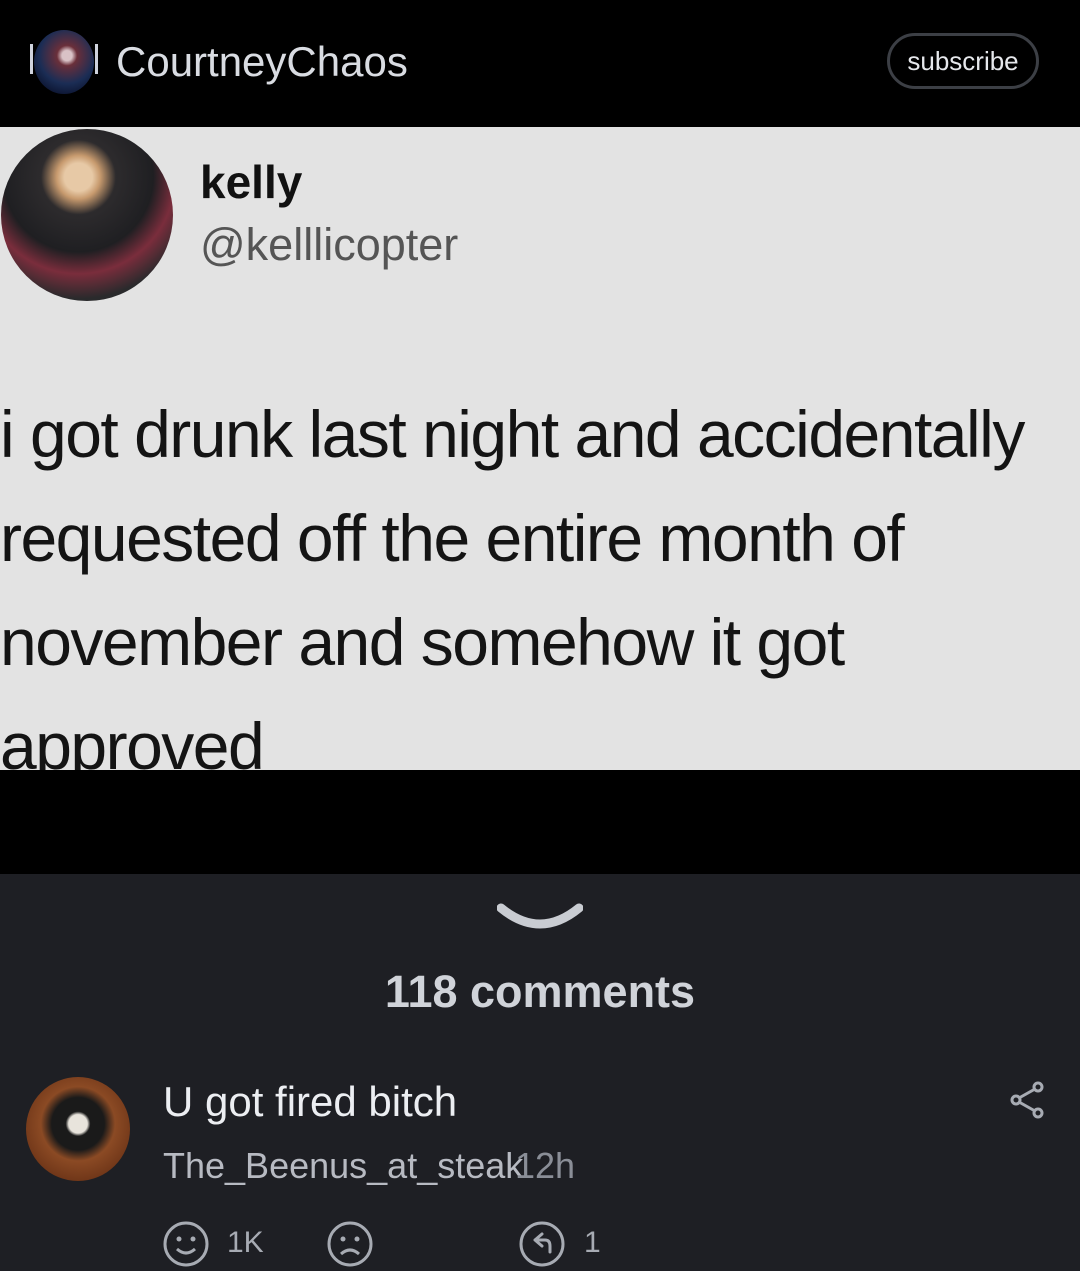  Describe the element at coordinates (64, 62) in the screenshot. I see `channel-avatar` at that location.